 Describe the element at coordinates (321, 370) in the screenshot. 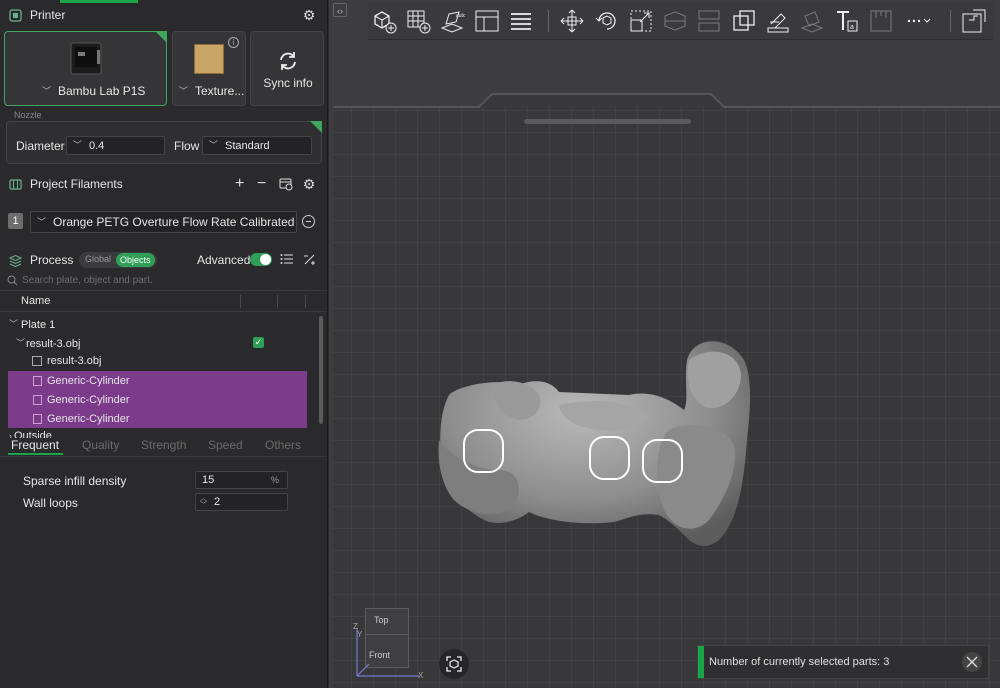

I see `tree-scrollbar` at that location.